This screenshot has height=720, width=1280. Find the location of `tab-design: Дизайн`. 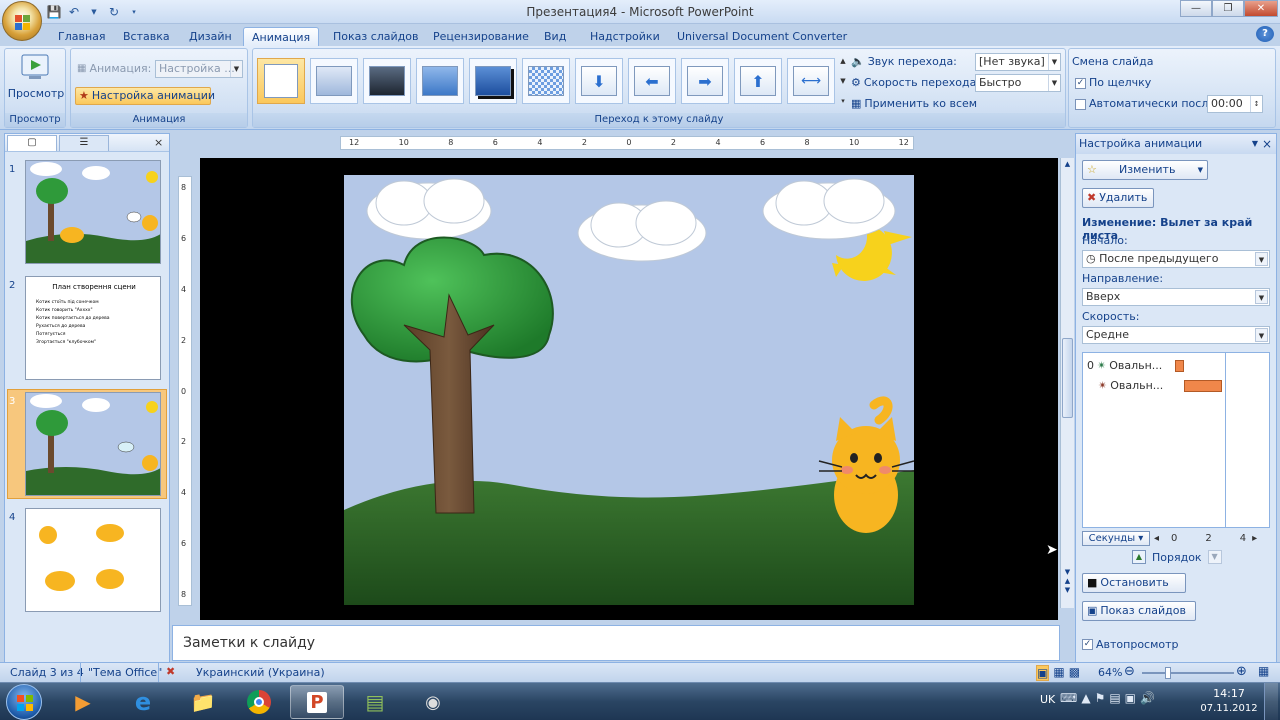

tab-design: Дизайн is located at coordinates (210, 36).